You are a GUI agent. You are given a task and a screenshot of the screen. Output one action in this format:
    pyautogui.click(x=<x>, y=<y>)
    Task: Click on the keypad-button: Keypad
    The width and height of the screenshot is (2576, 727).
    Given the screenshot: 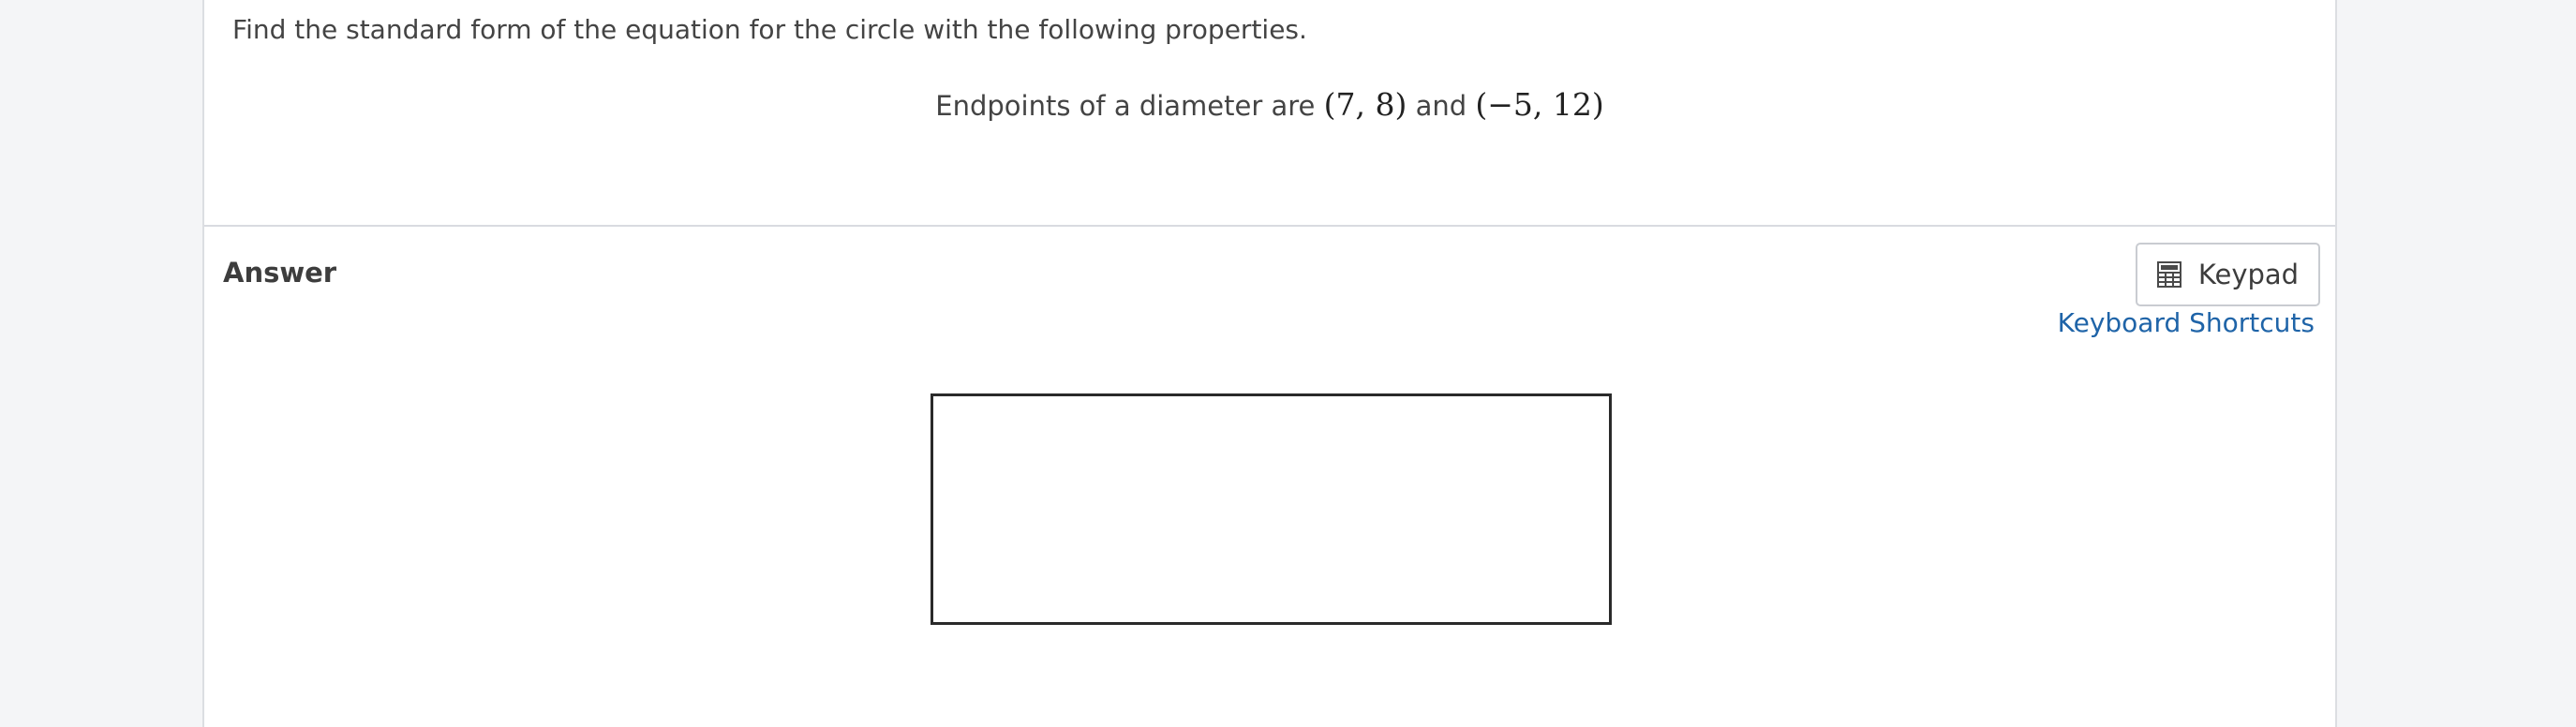 What is the action you would take?
    pyautogui.click(x=2228, y=274)
    